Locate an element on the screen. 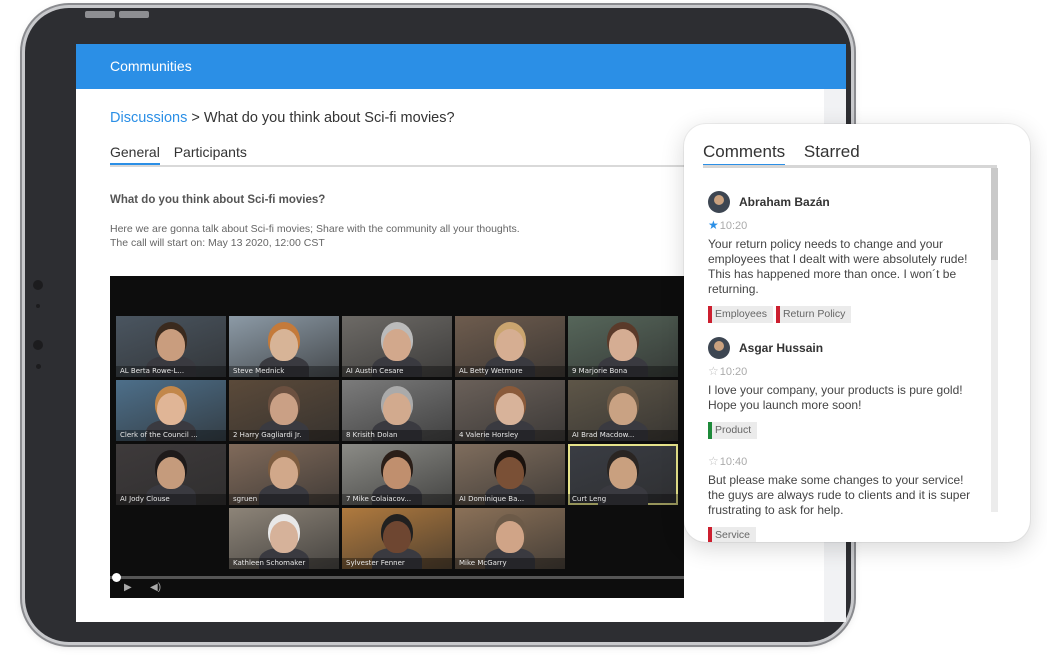 The height and width of the screenshot is (655, 1047). participant-name: Curt Leng is located at coordinates (623, 499).